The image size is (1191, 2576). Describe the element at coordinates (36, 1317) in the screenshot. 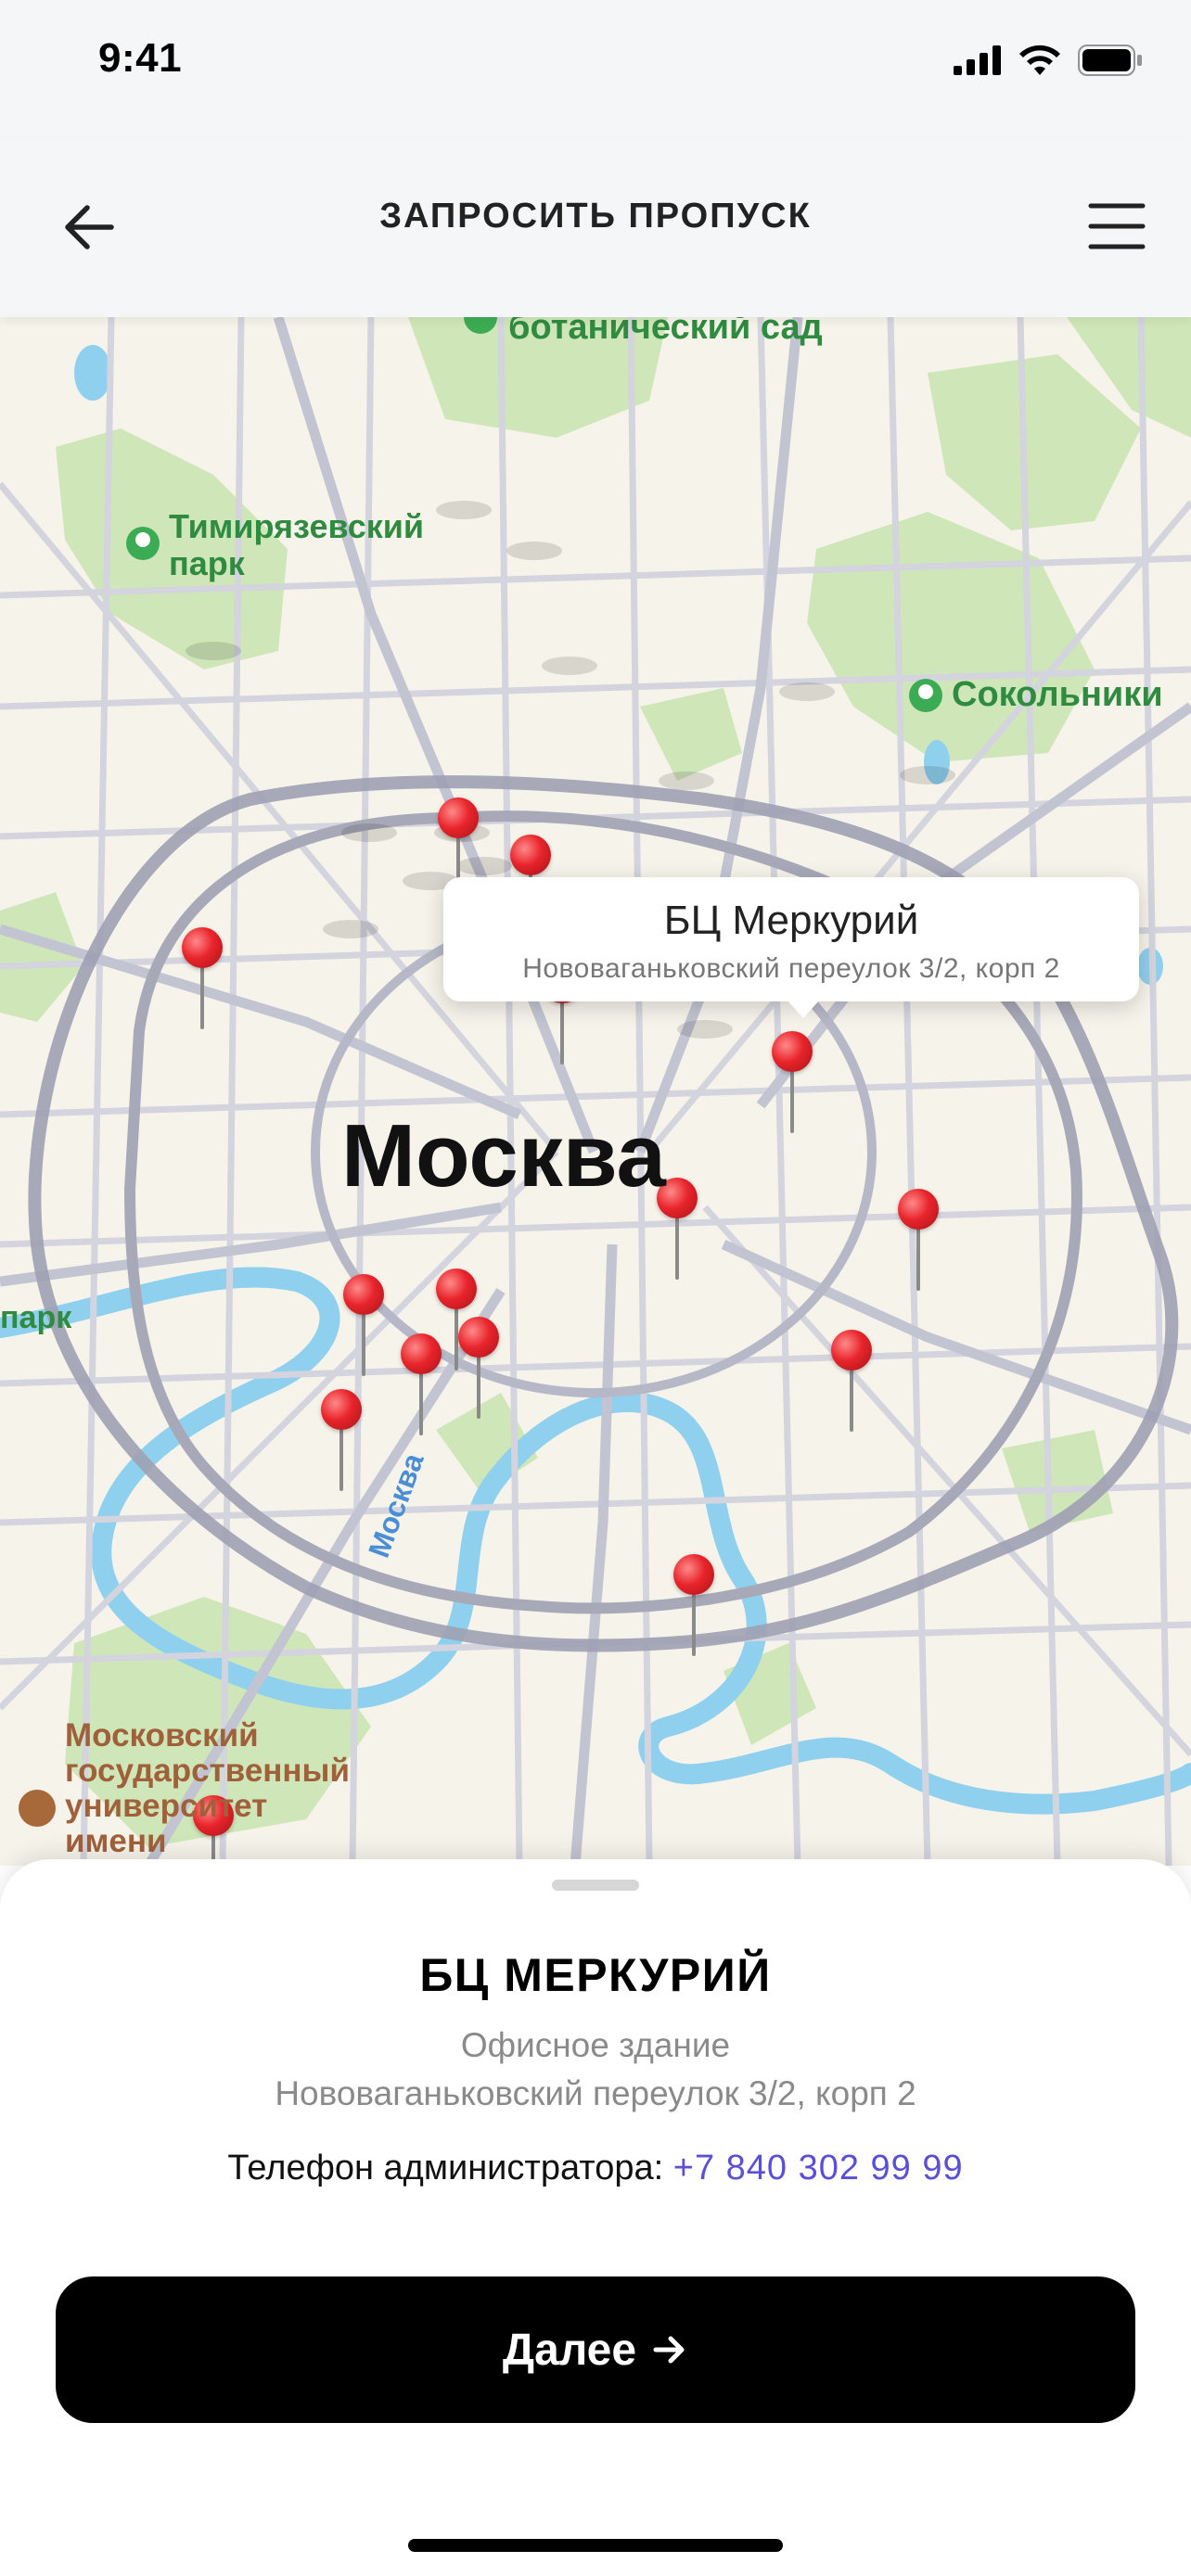

I see `map-label-park-edge: парк` at that location.